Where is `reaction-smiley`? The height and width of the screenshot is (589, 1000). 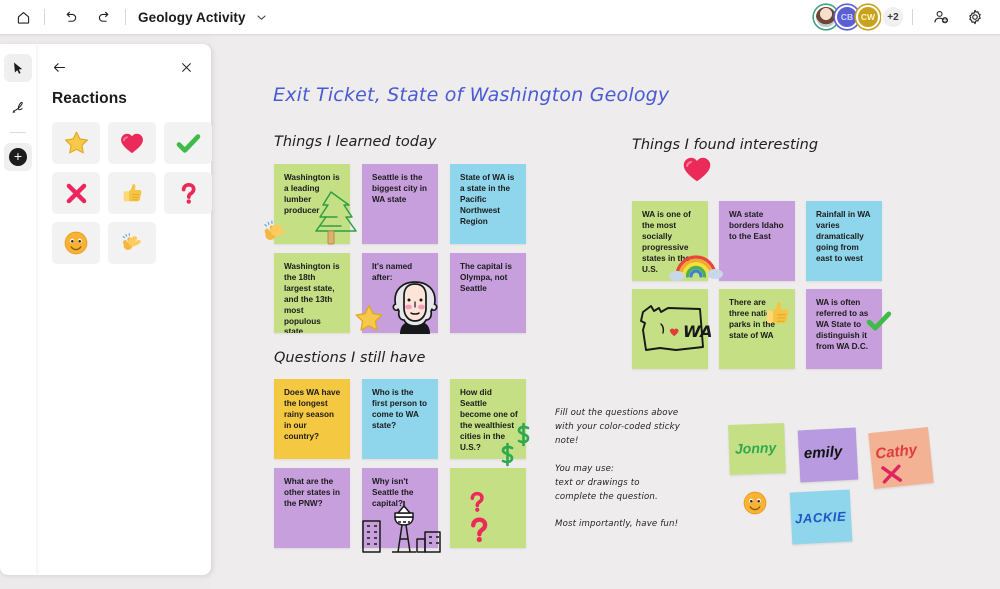 reaction-smiley is located at coordinates (76, 243).